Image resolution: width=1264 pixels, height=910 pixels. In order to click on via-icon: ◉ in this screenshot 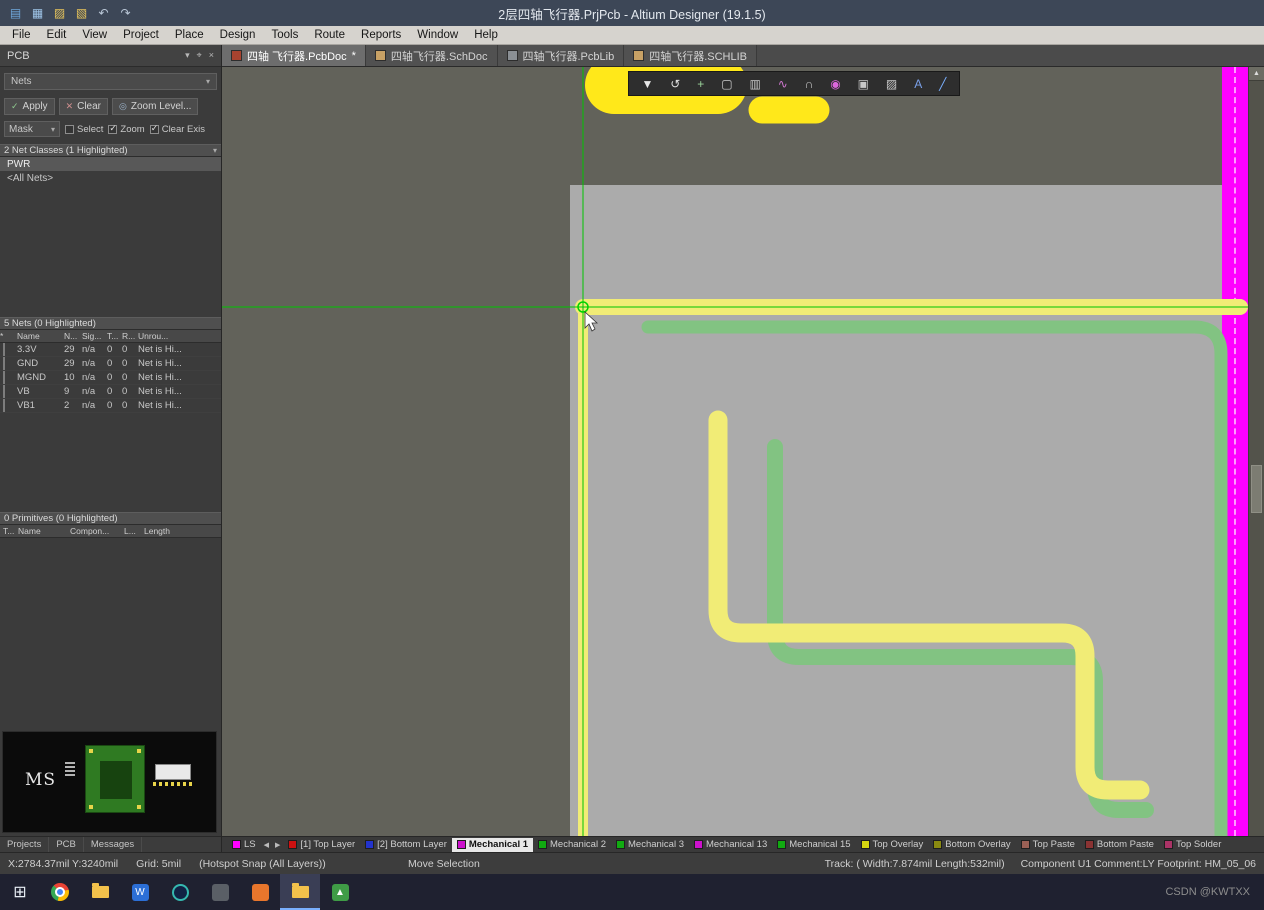, I will do `click(835, 84)`.